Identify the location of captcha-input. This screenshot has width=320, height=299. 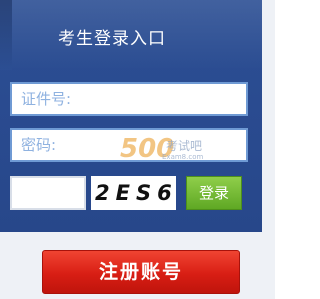
(48, 193).